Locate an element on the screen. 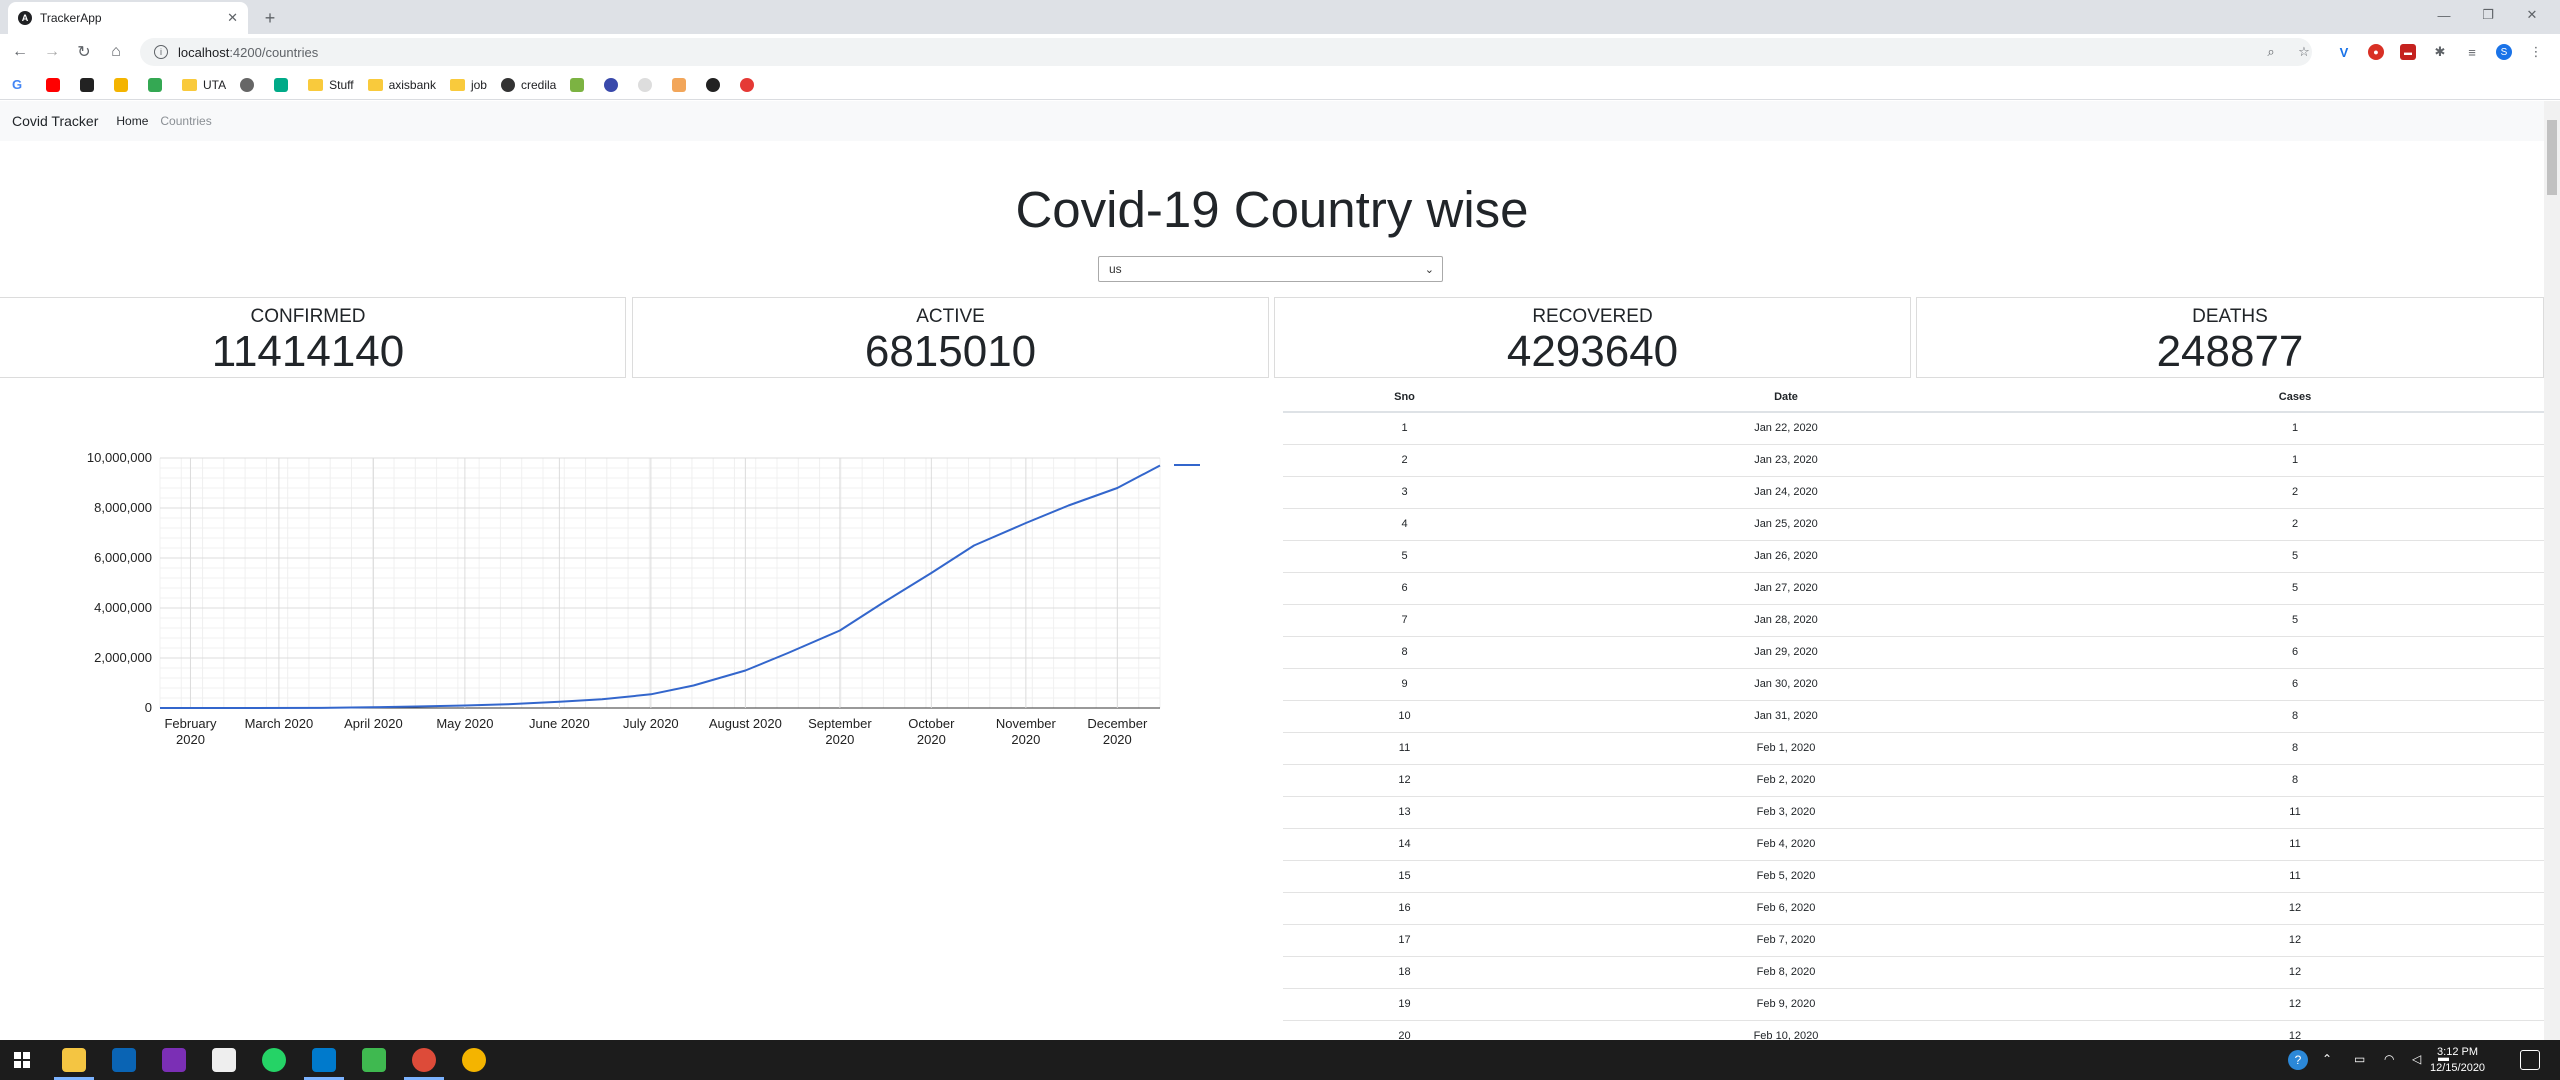 This screenshot has width=2560, height=1080. bookmark-blue is located at coordinates (614, 84).